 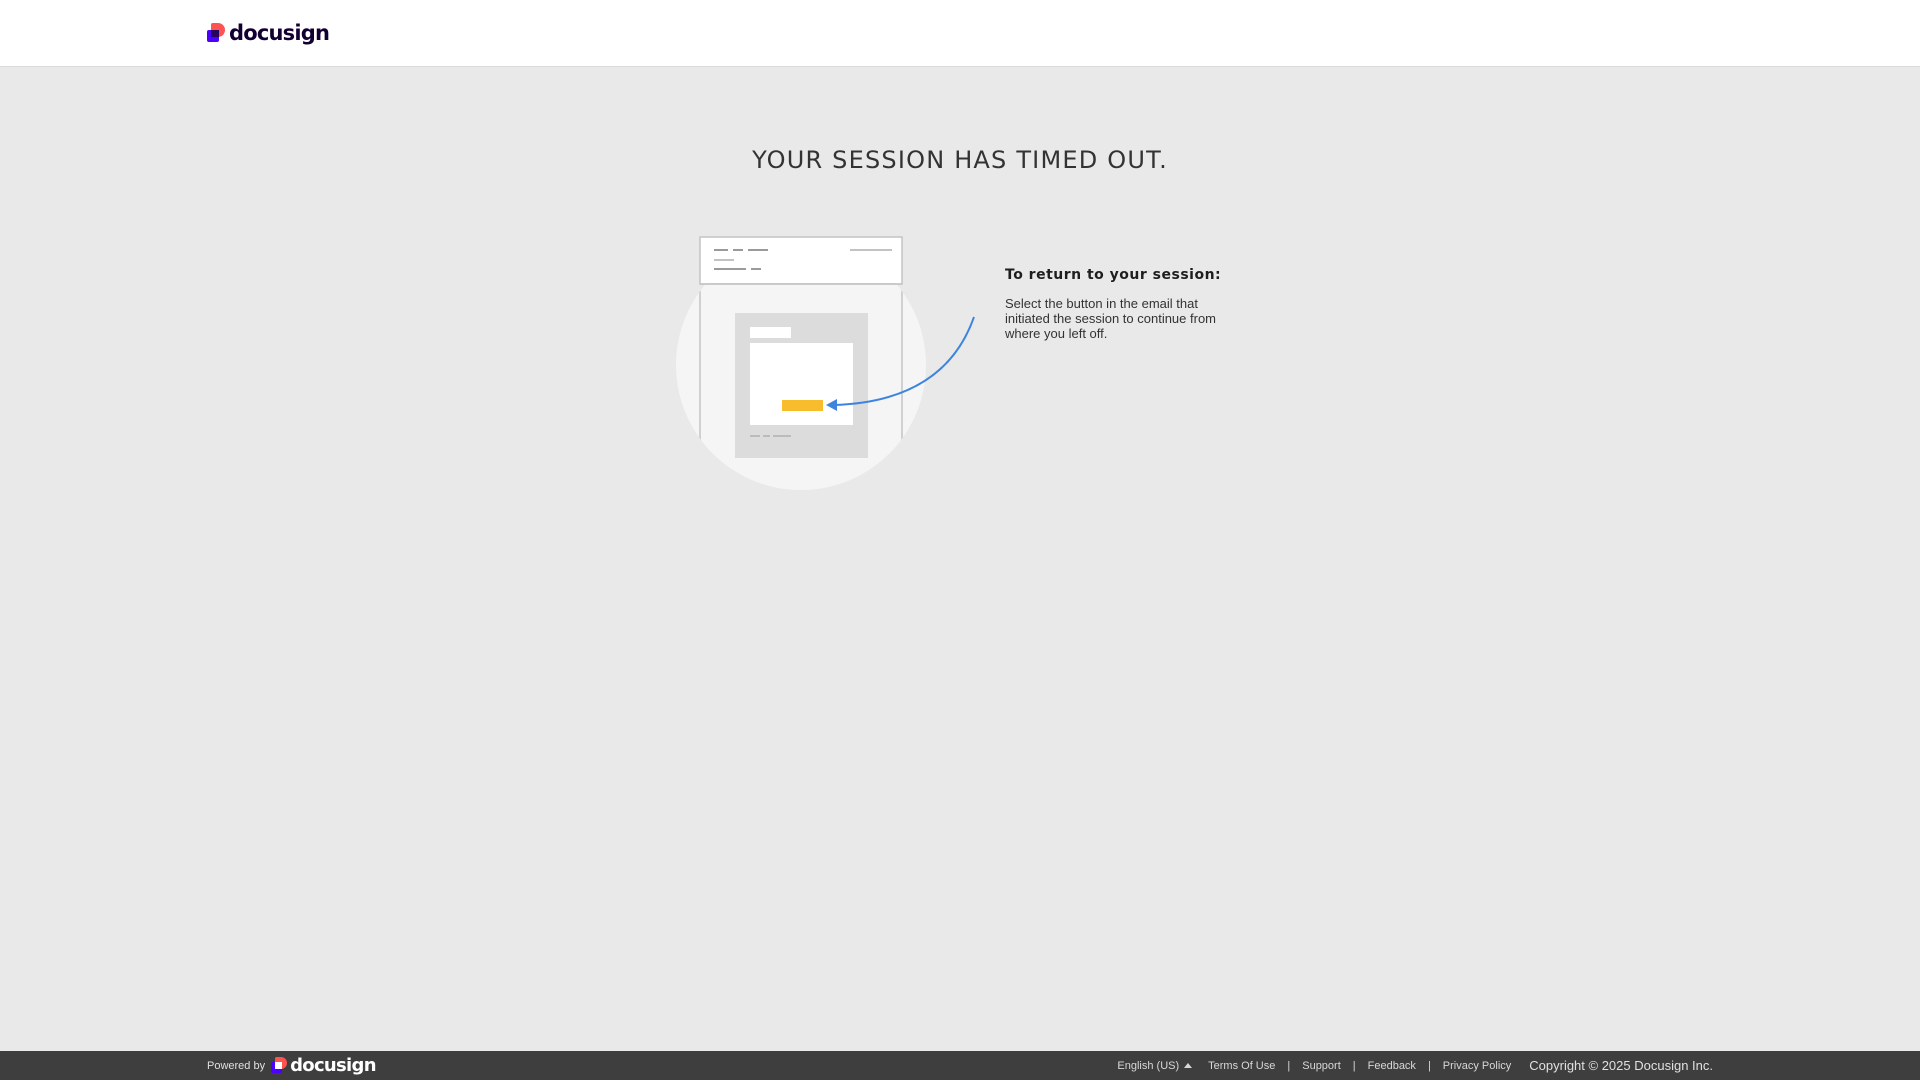 I want to click on language-label: English (US), so click(x=1148, y=1065).